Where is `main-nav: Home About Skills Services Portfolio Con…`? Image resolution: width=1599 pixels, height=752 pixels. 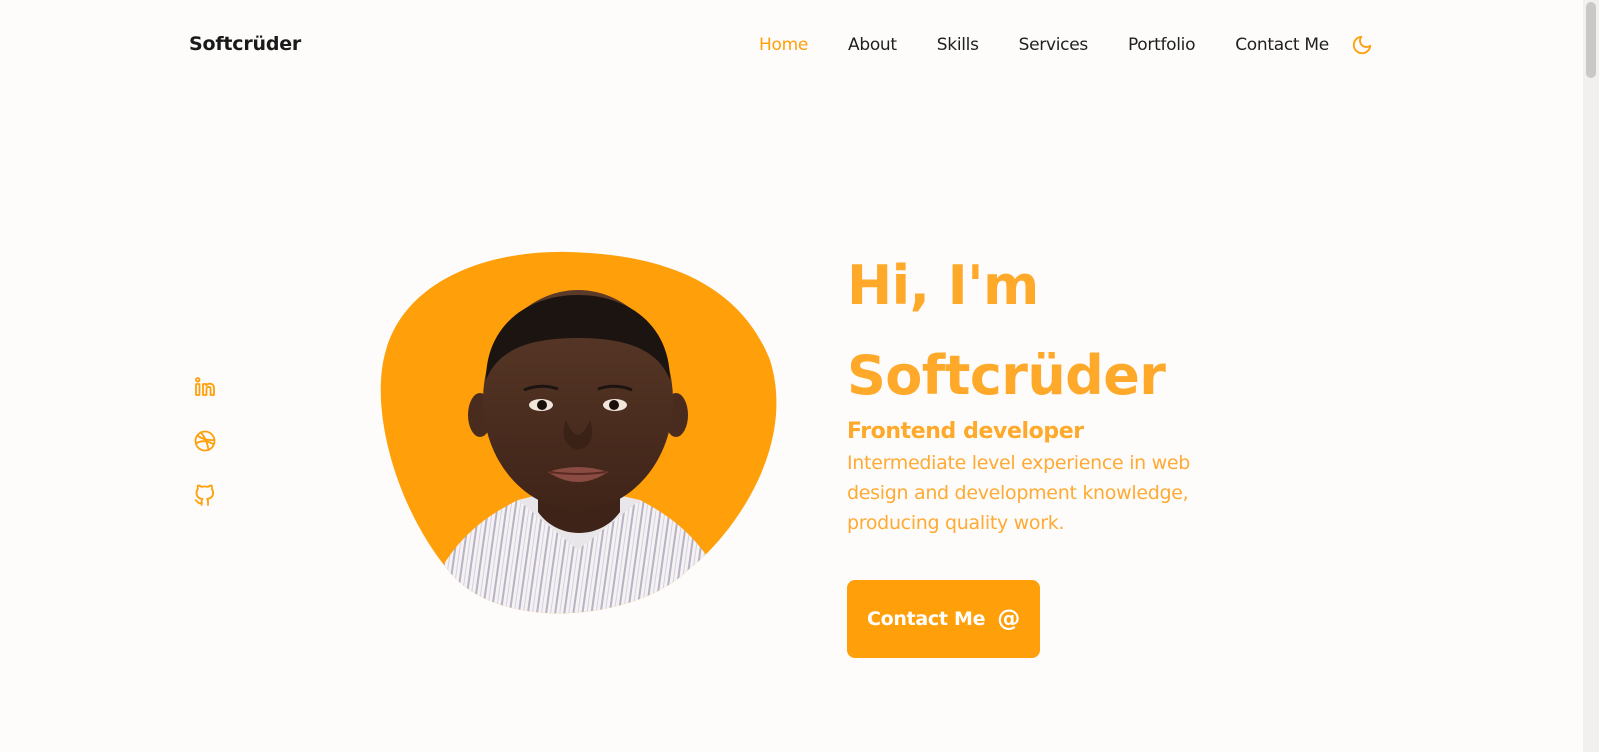 main-nav: Home About Skills Services Portfolio Con… is located at coordinates (1066, 45).